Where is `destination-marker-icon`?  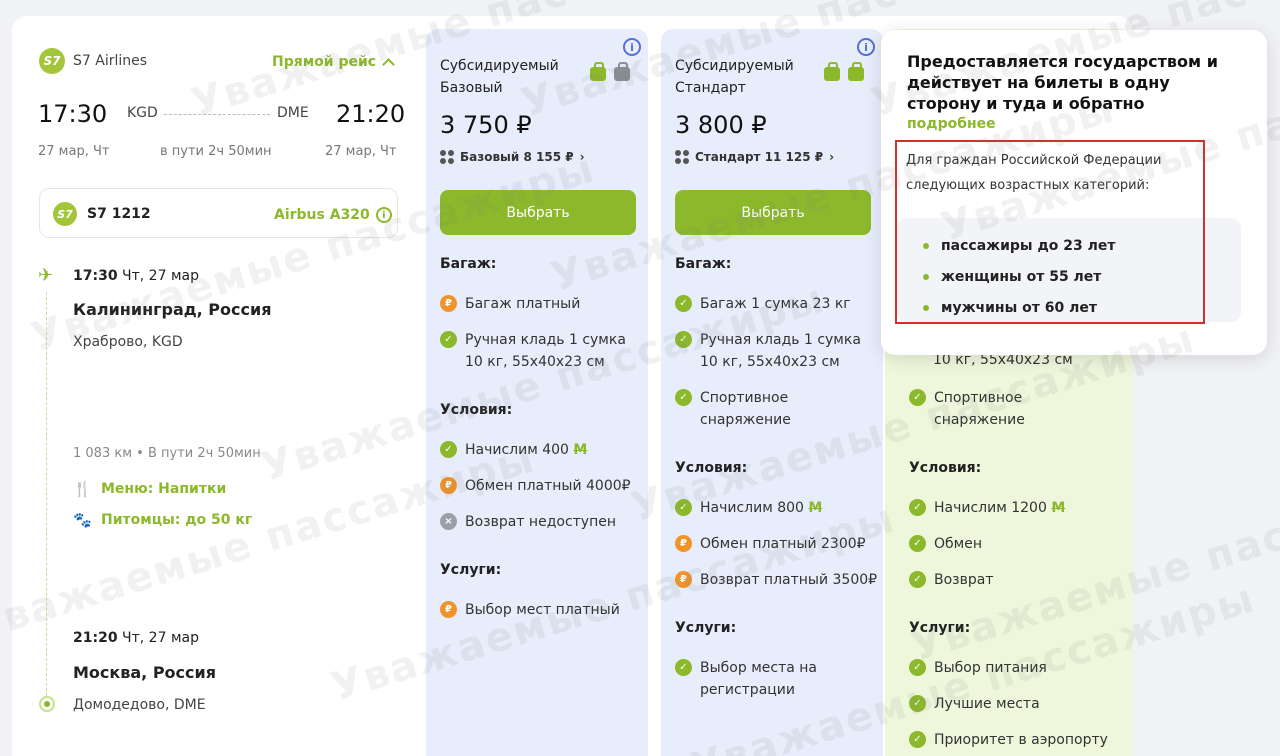
destination-marker-icon is located at coordinates (47, 704).